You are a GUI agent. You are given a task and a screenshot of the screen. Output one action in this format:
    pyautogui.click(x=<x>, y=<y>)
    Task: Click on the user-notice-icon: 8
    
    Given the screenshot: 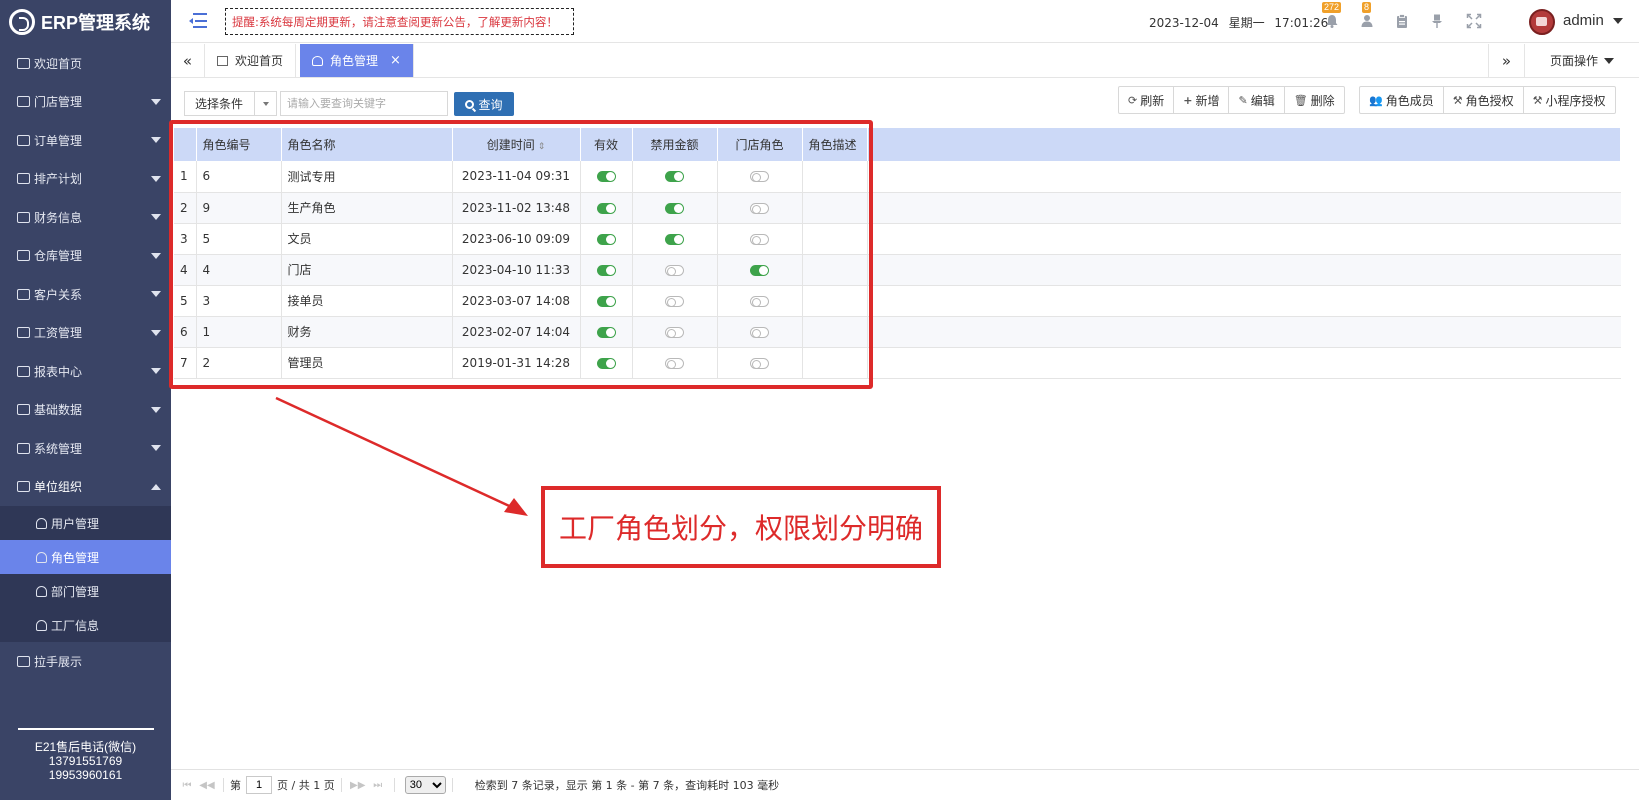 What is the action you would take?
    pyautogui.click(x=1368, y=15)
    